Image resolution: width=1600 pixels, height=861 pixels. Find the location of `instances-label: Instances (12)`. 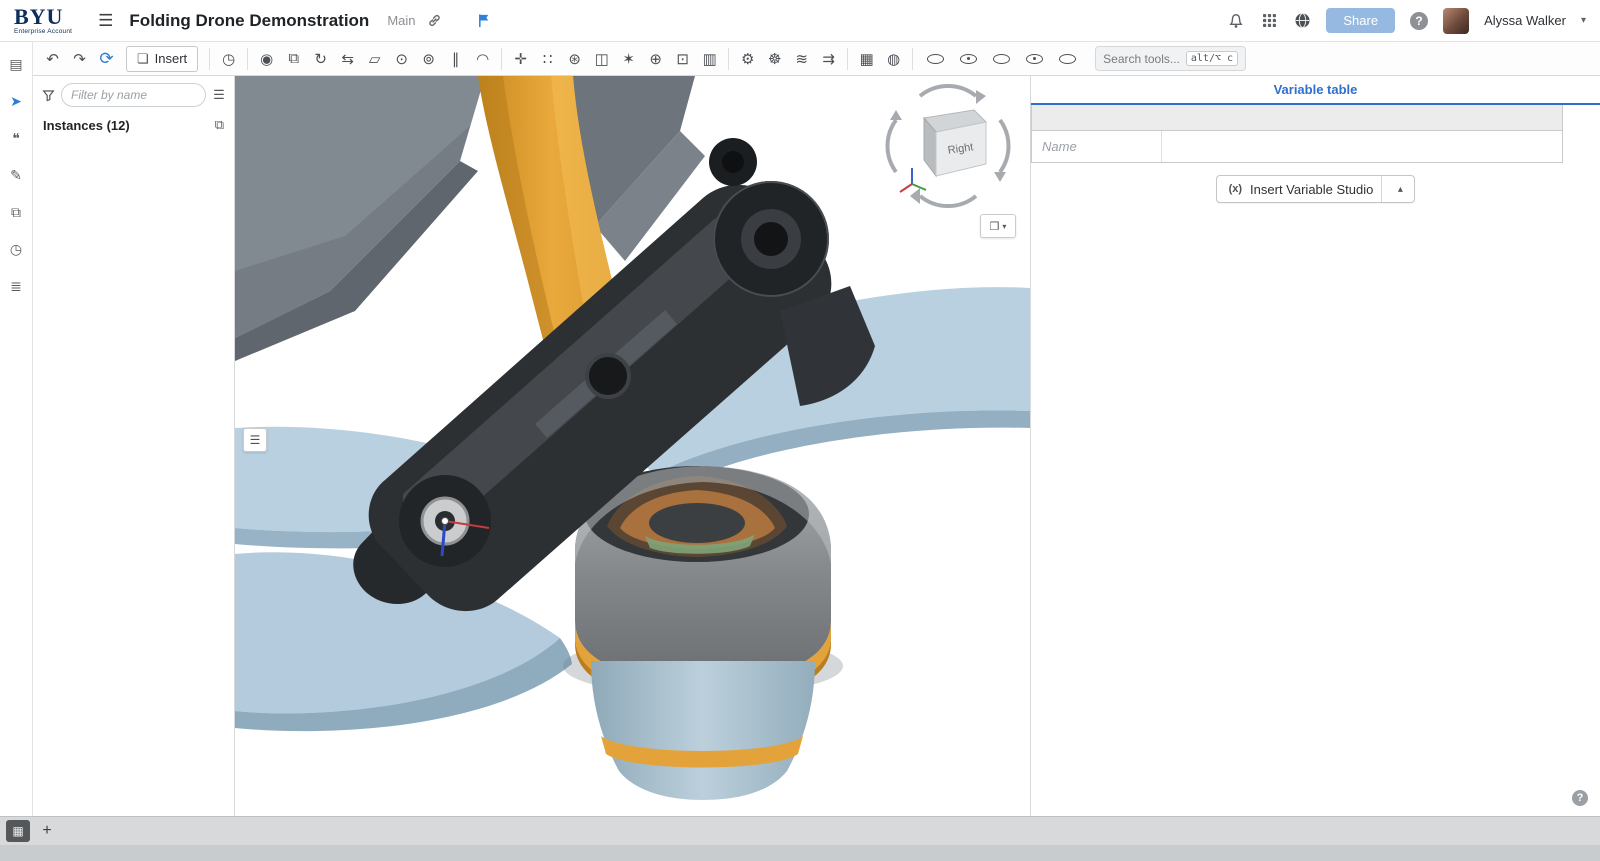

instances-label: Instances (12) is located at coordinates (86, 125).